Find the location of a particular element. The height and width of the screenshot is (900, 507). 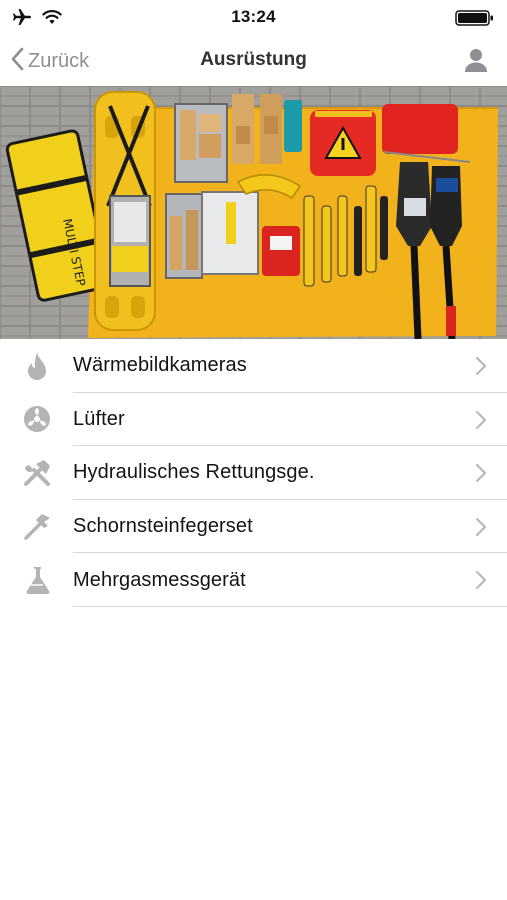

page-title: Ausrüstung is located at coordinates (253, 59).